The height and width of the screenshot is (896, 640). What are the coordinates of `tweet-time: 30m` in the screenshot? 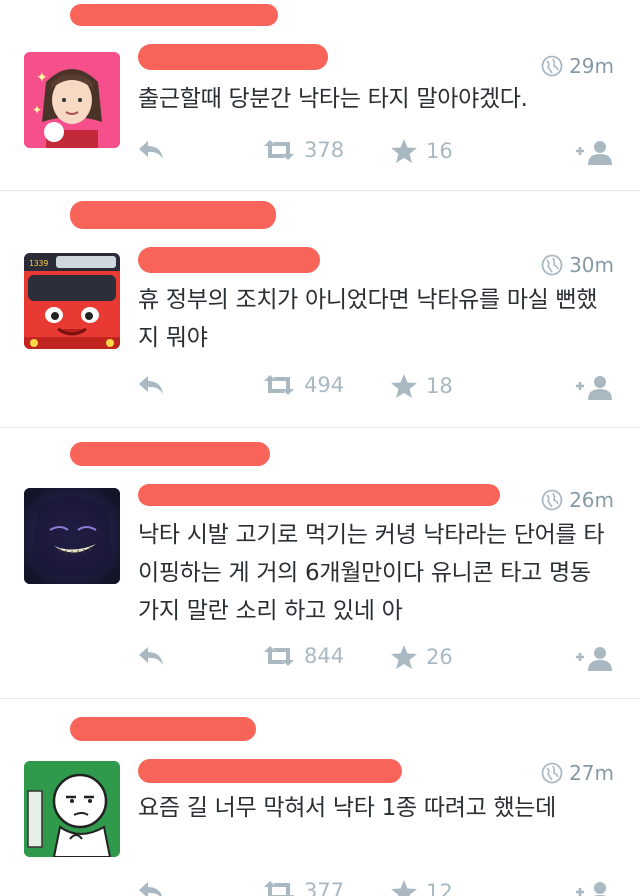 It's located at (577, 265).